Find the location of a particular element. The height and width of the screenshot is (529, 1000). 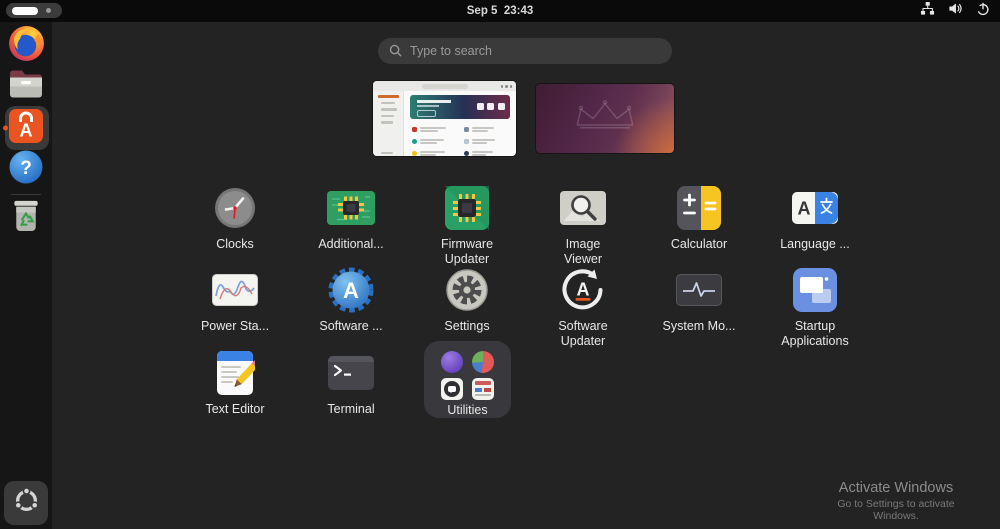

dock-item-files is located at coordinates (26, 87).